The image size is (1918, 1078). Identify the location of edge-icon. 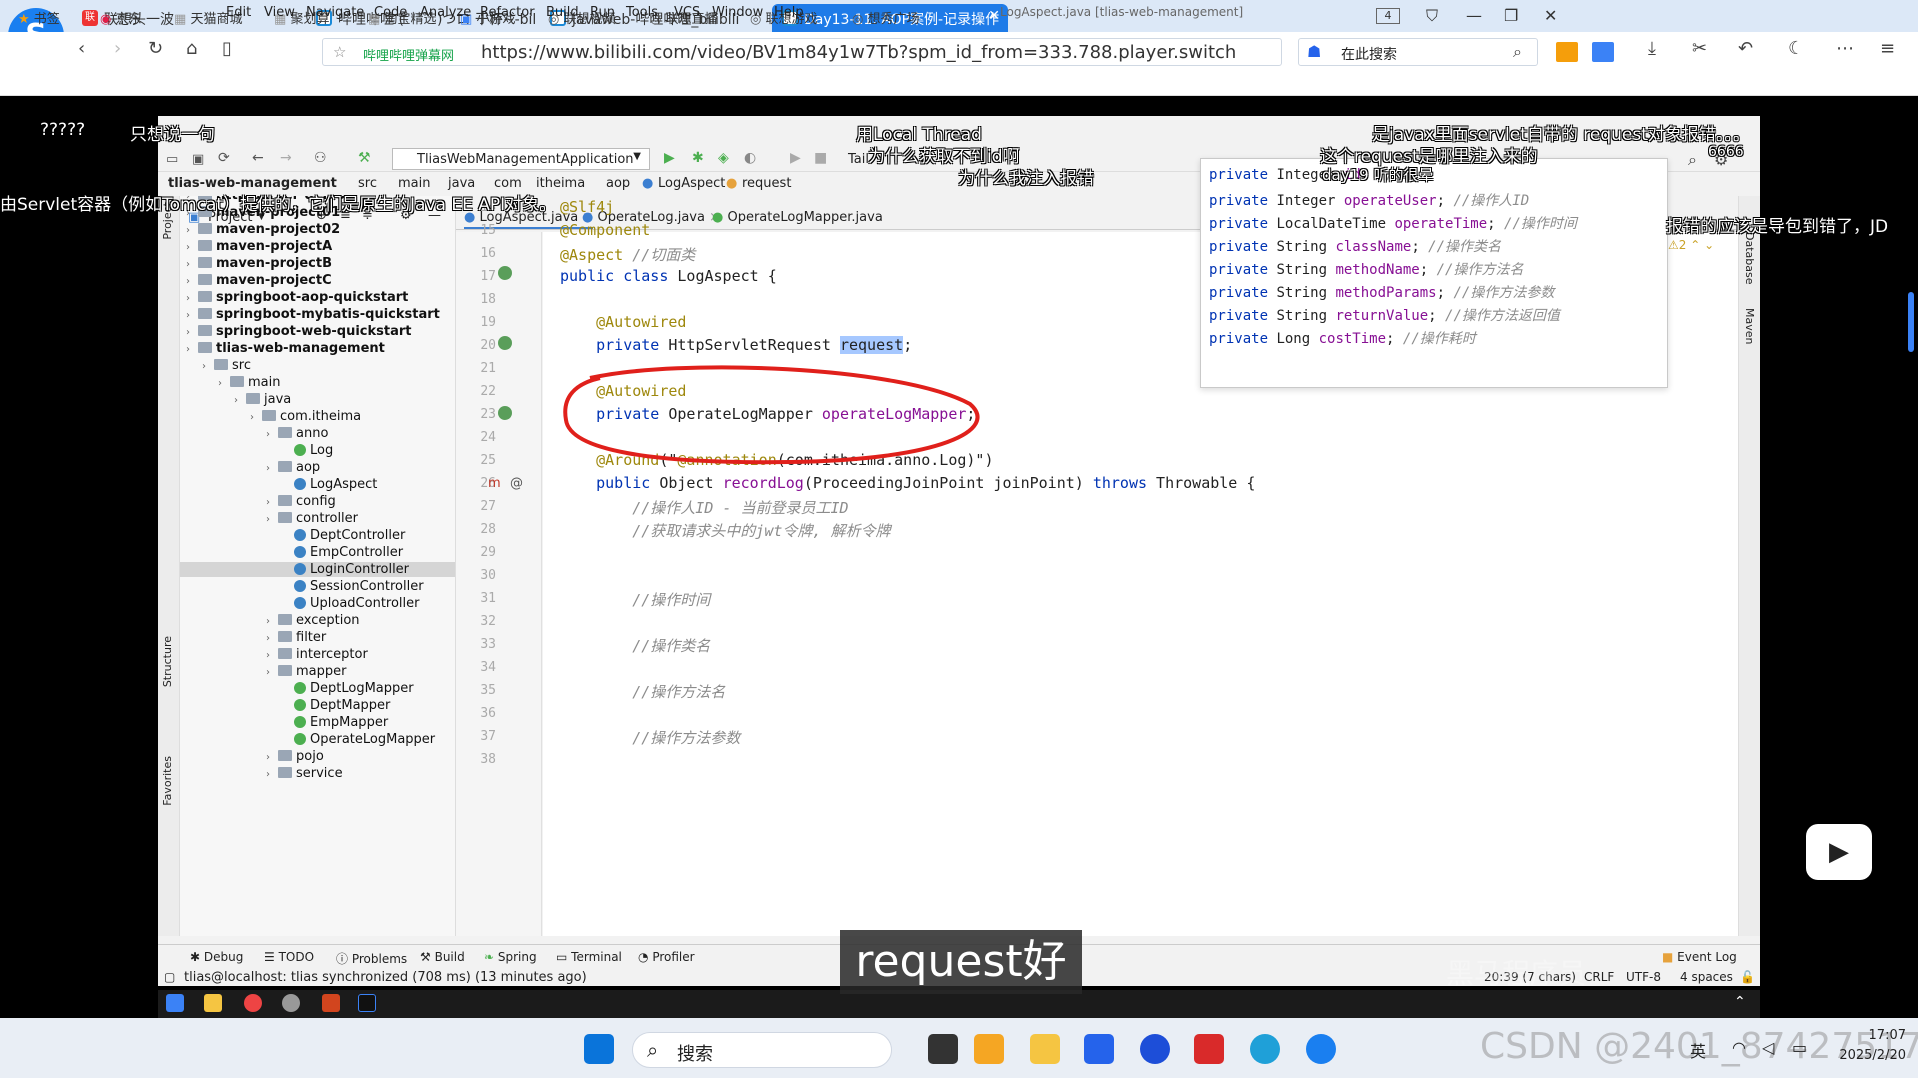
(1265, 1049).